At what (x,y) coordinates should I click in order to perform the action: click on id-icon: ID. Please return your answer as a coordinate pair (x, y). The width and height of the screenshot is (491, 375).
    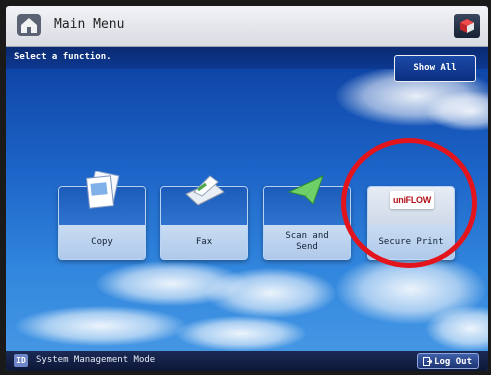
    Looking at the image, I should click on (21, 360).